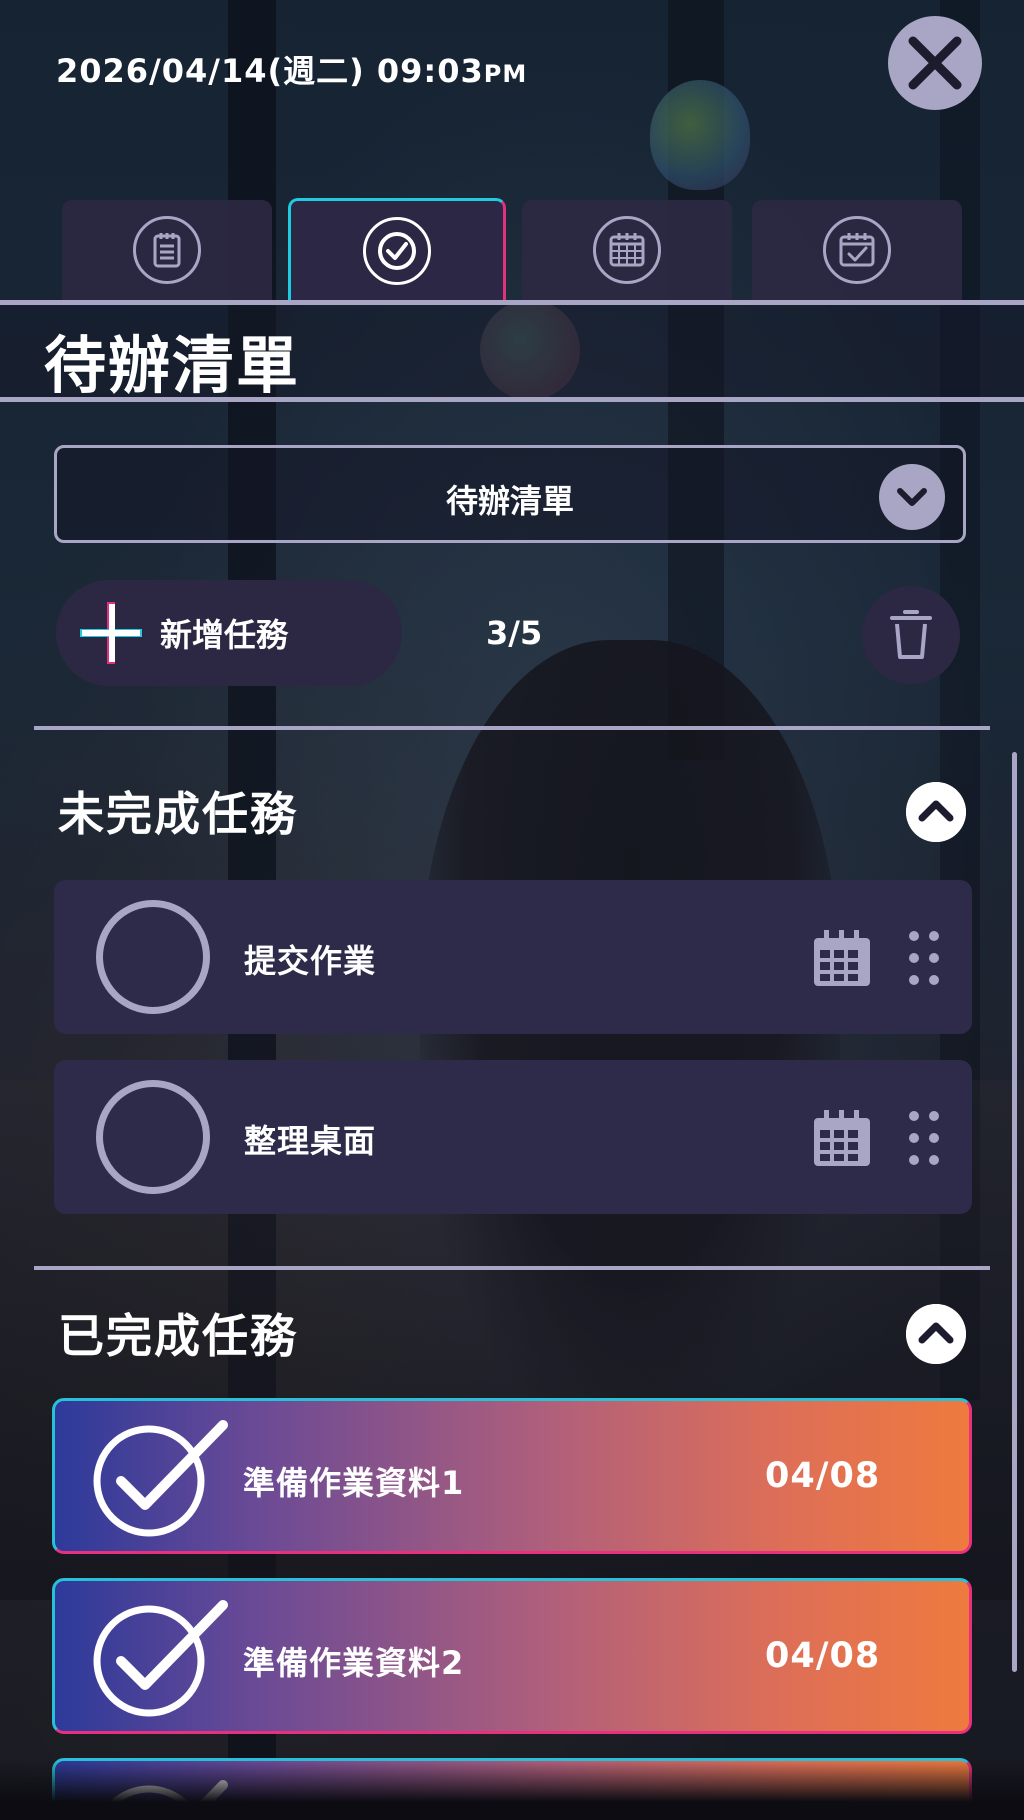 The height and width of the screenshot is (1820, 1024). I want to click on task-name: 準備作業資料2, so click(354, 1663).